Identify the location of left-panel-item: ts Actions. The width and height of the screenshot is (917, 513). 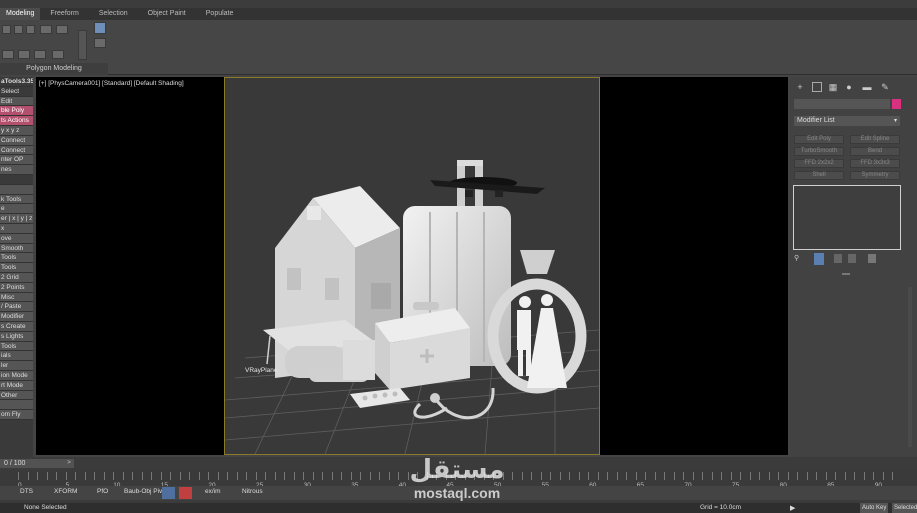
(16, 121).